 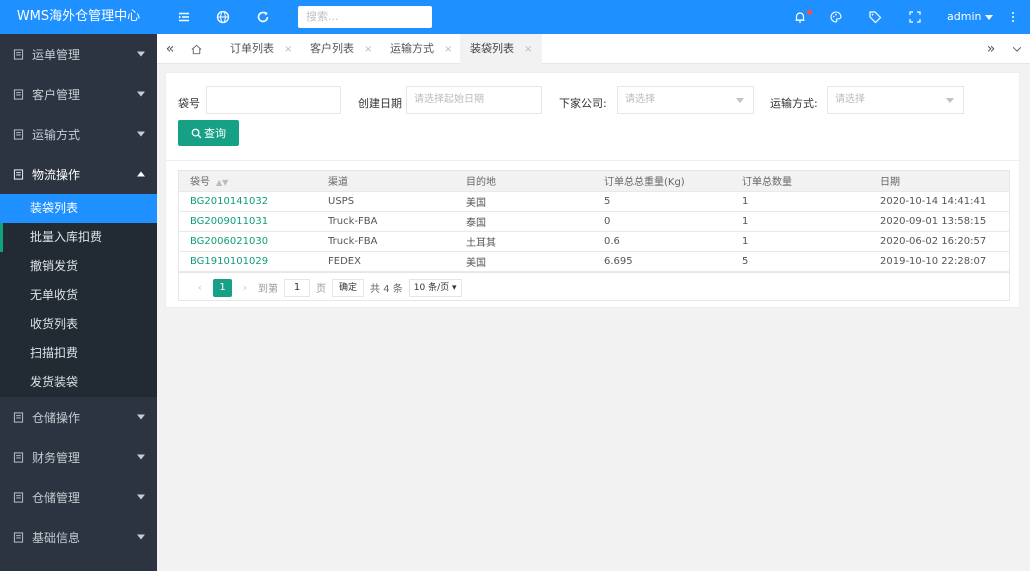 What do you see at coordinates (991, 49) in the screenshot?
I see `tabs-scroll-right-icon: »` at bounding box center [991, 49].